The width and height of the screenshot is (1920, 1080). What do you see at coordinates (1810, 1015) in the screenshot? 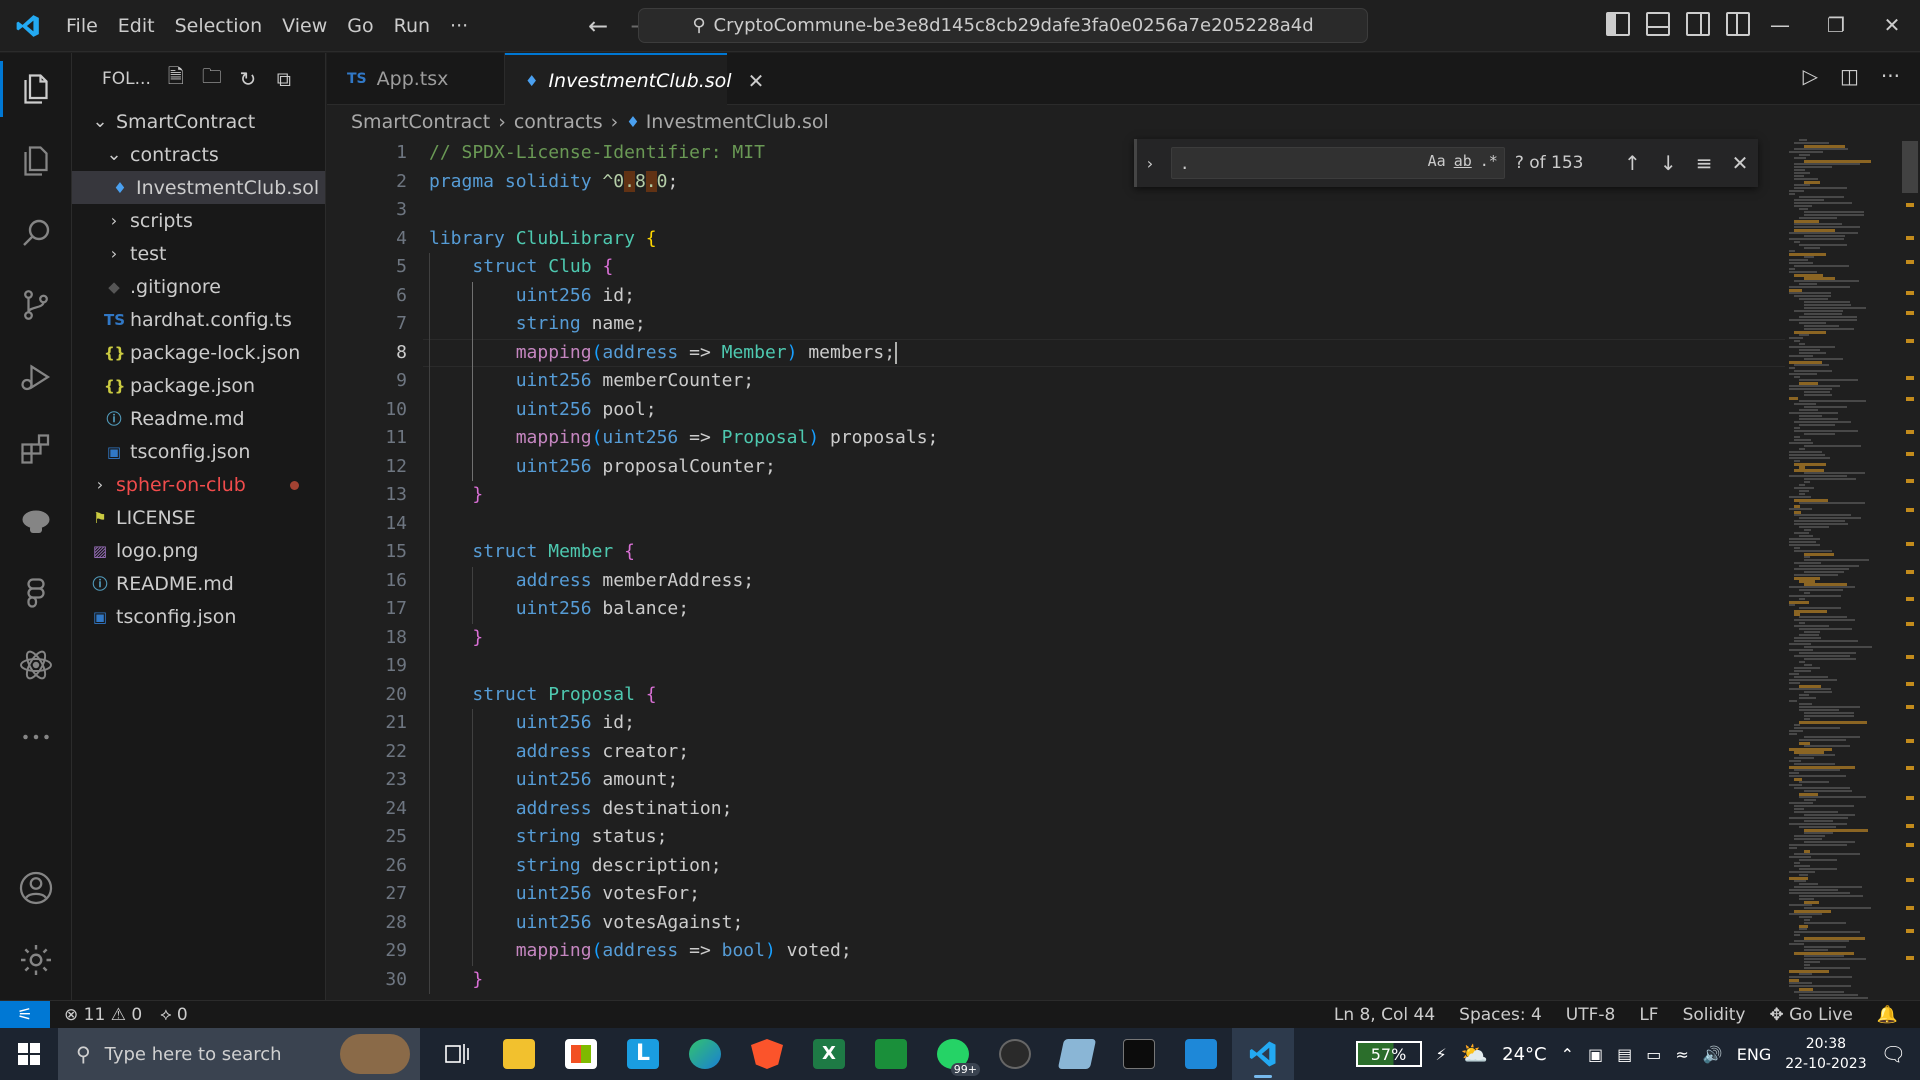
I see `go-live-button: ✥ Go Live` at bounding box center [1810, 1015].